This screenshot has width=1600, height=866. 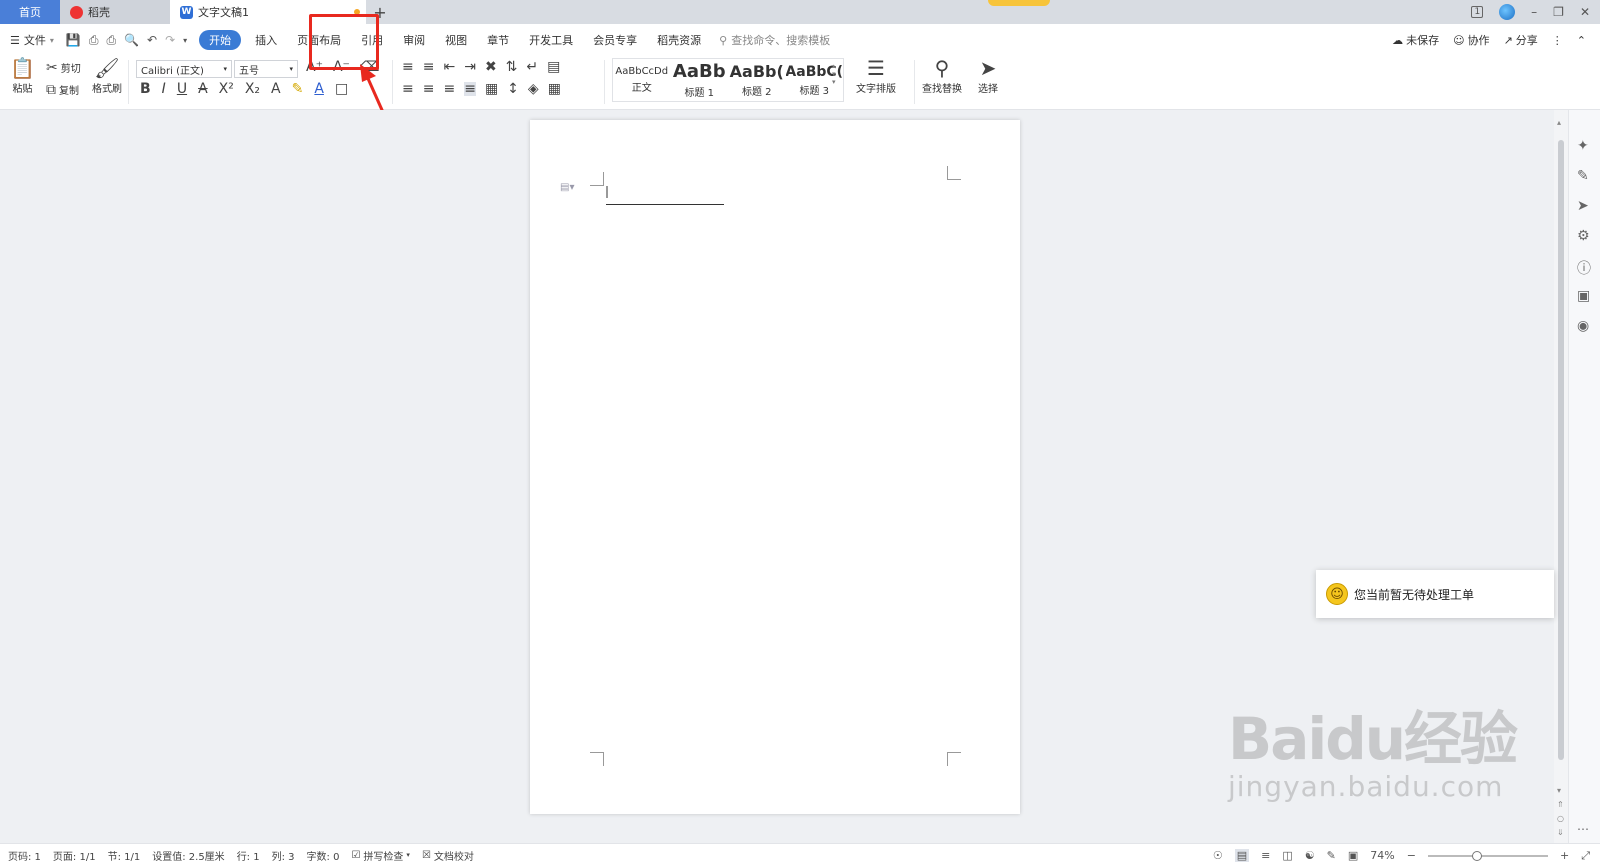 I want to click on align-right-icon: ≡, so click(x=449, y=89).